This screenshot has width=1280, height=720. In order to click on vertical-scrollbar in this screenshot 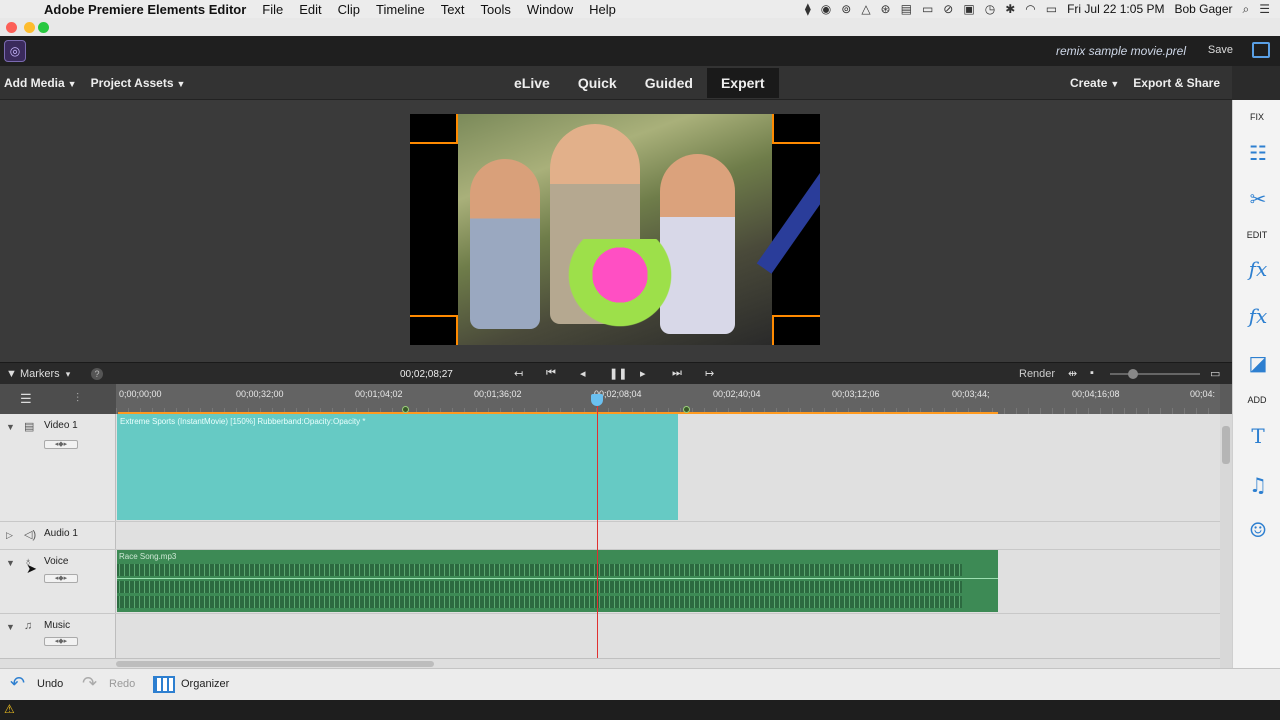, I will do `click(1226, 541)`.